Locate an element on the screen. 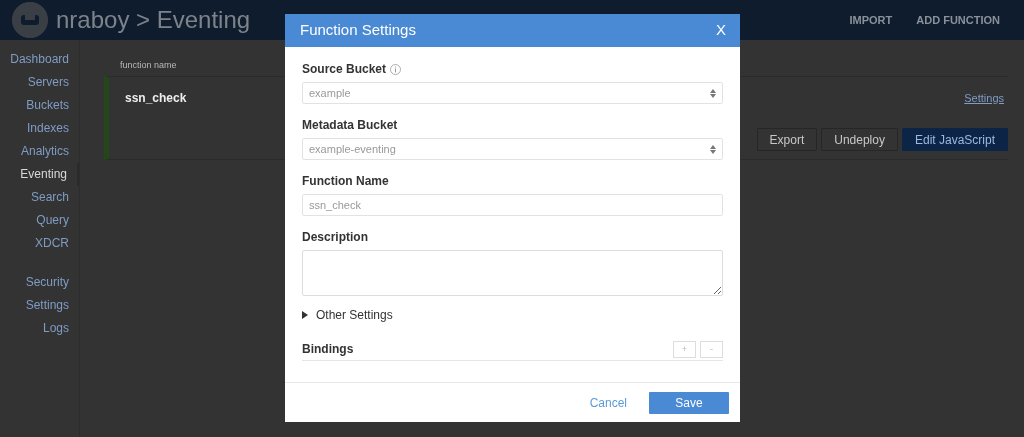 The height and width of the screenshot is (437, 1024). settings-link: Settings is located at coordinates (984, 98).